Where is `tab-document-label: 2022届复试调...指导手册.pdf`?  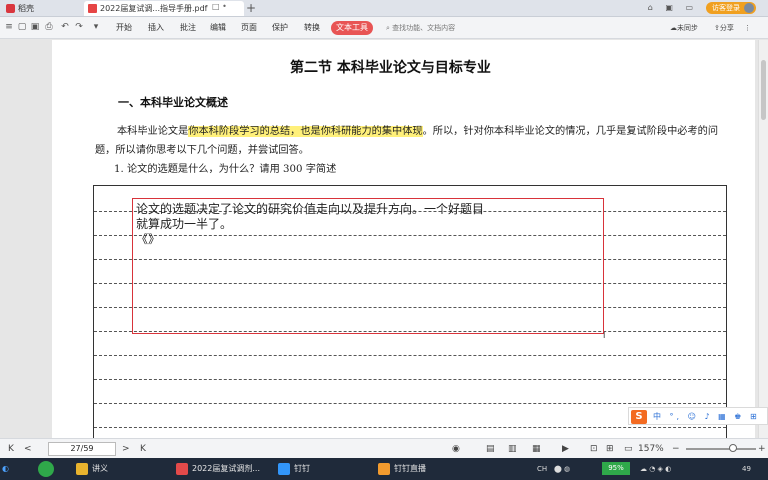
tab-document-label: 2022届复试调...指导手册.pdf is located at coordinates (154, 8).